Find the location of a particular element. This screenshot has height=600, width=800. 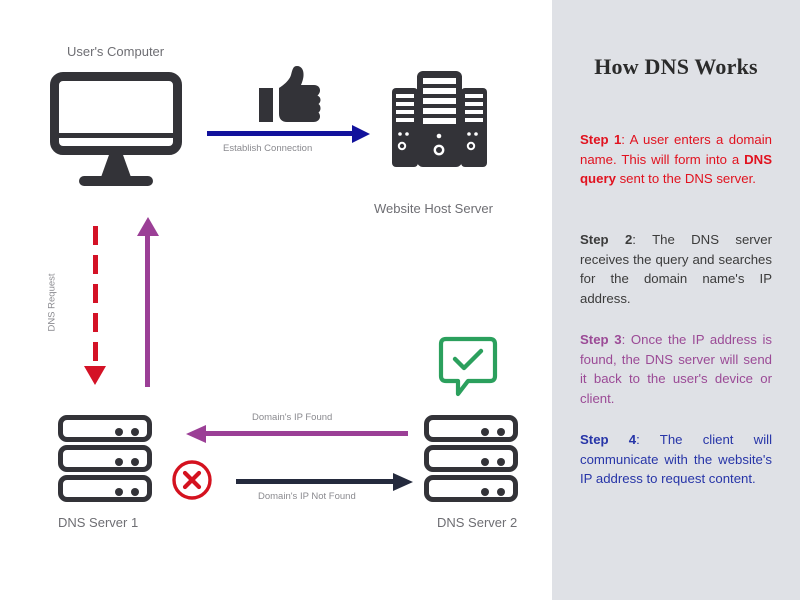

step-2-label: Step 2 is located at coordinates (606, 239).